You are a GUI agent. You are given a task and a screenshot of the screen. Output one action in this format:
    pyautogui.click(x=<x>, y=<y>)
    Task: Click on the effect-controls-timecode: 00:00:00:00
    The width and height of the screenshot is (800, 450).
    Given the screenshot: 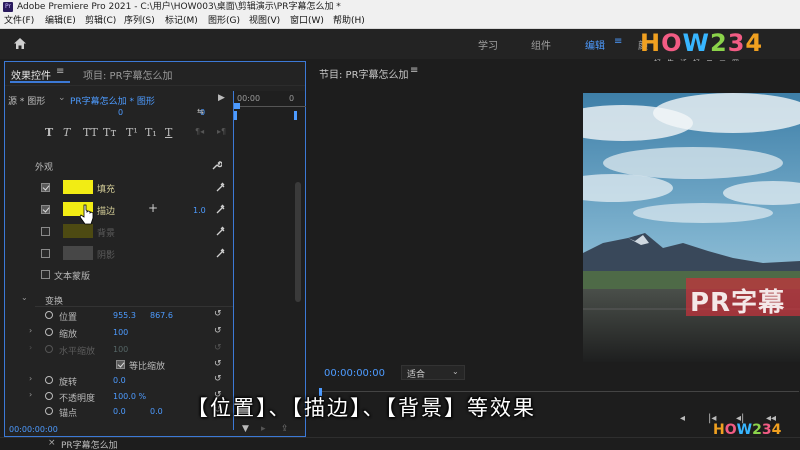 What is the action you would take?
    pyautogui.click(x=33, y=429)
    